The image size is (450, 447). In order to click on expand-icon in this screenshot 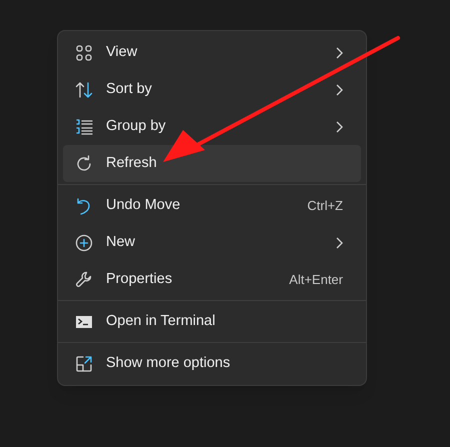, I will do `click(84, 364)`.